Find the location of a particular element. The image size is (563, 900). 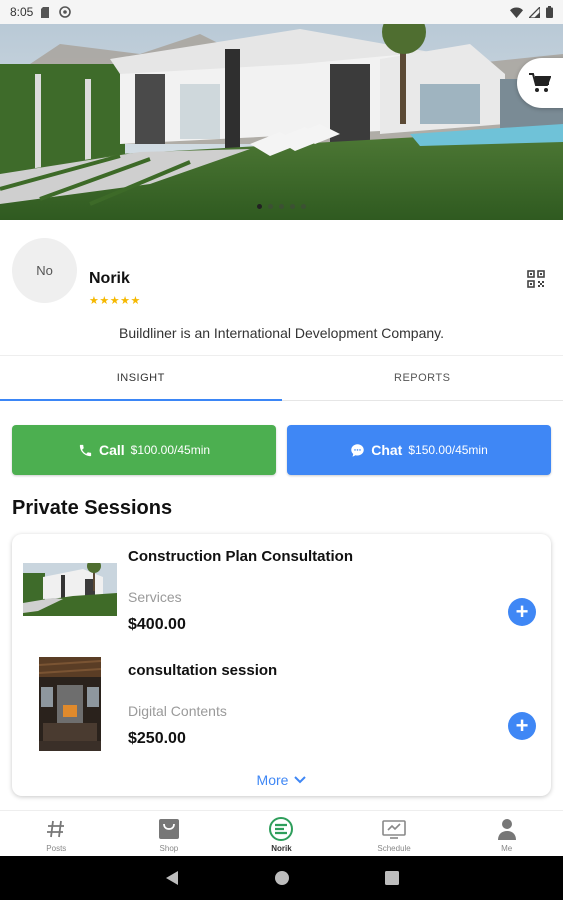

call-label: Call is located at coordinates (111, 450).